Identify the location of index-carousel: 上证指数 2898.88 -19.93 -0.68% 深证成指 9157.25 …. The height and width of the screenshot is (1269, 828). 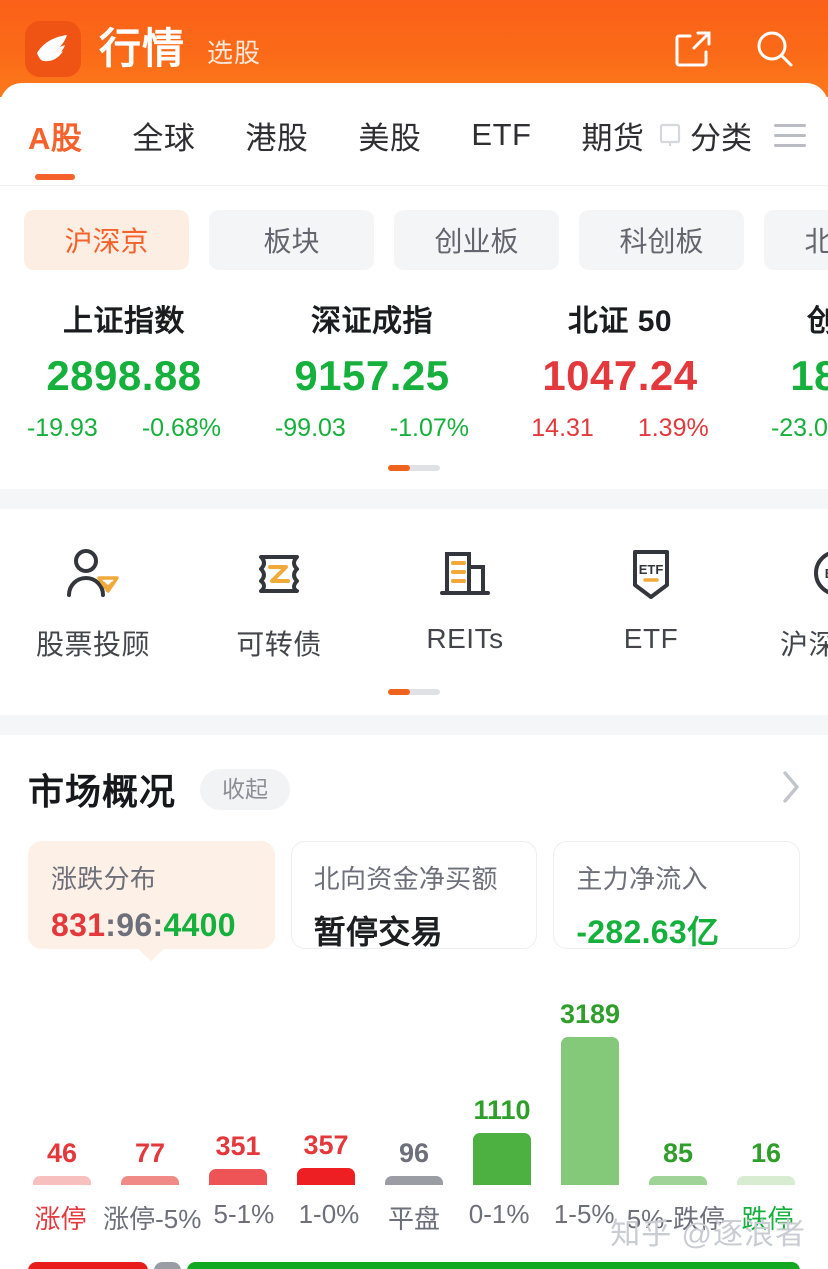
(414, 356).